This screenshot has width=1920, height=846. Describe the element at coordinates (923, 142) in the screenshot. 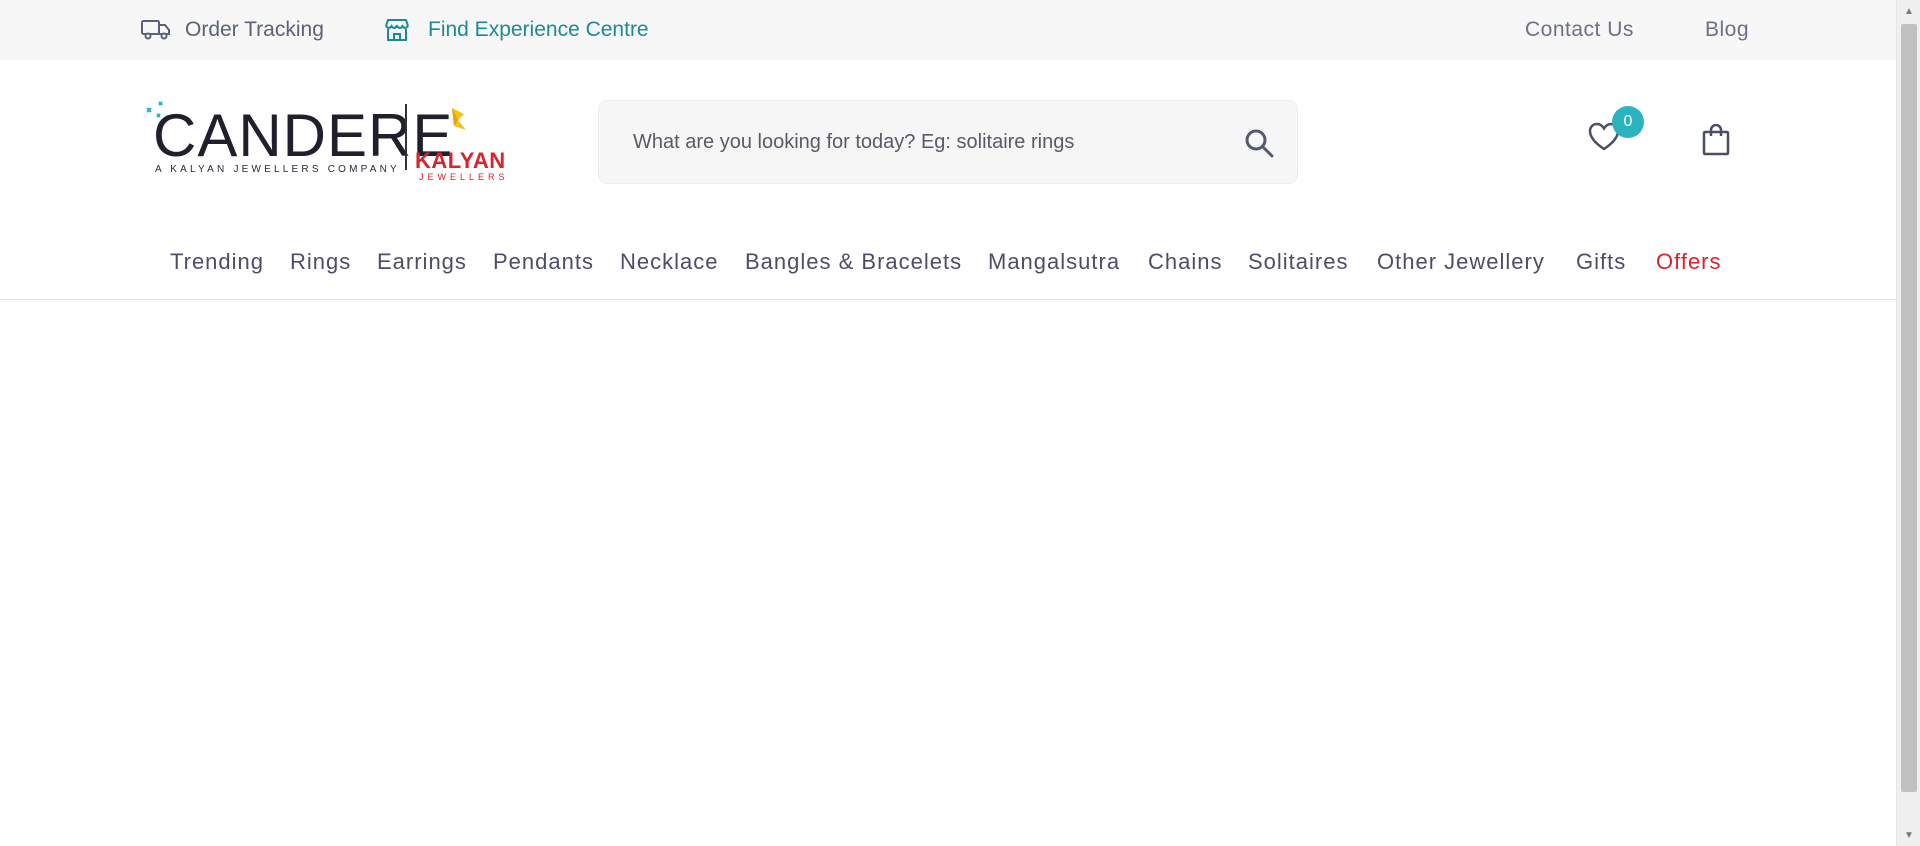

I see `search-input` at that location.